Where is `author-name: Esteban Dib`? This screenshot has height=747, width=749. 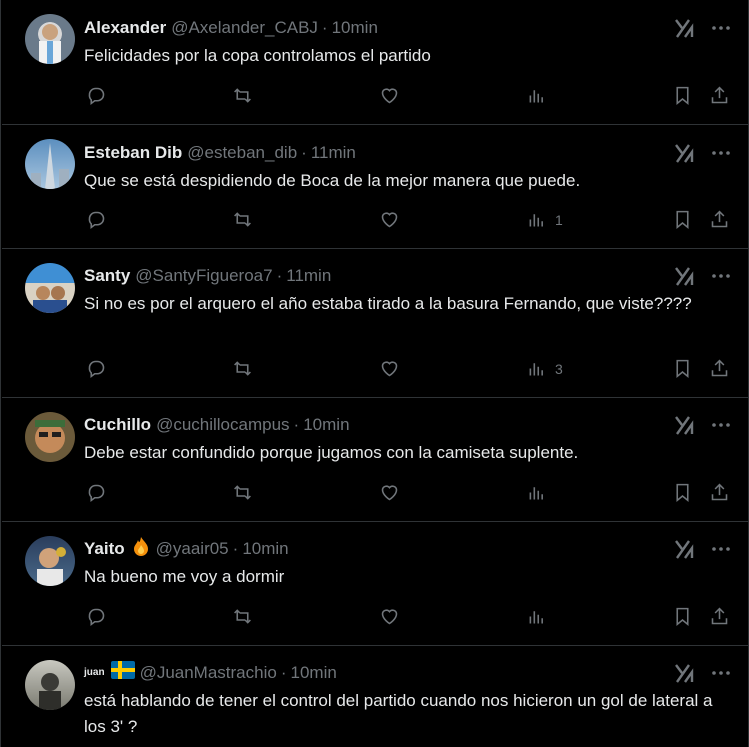 author-name: Esteban Dib is located at coordinates (133, 153).